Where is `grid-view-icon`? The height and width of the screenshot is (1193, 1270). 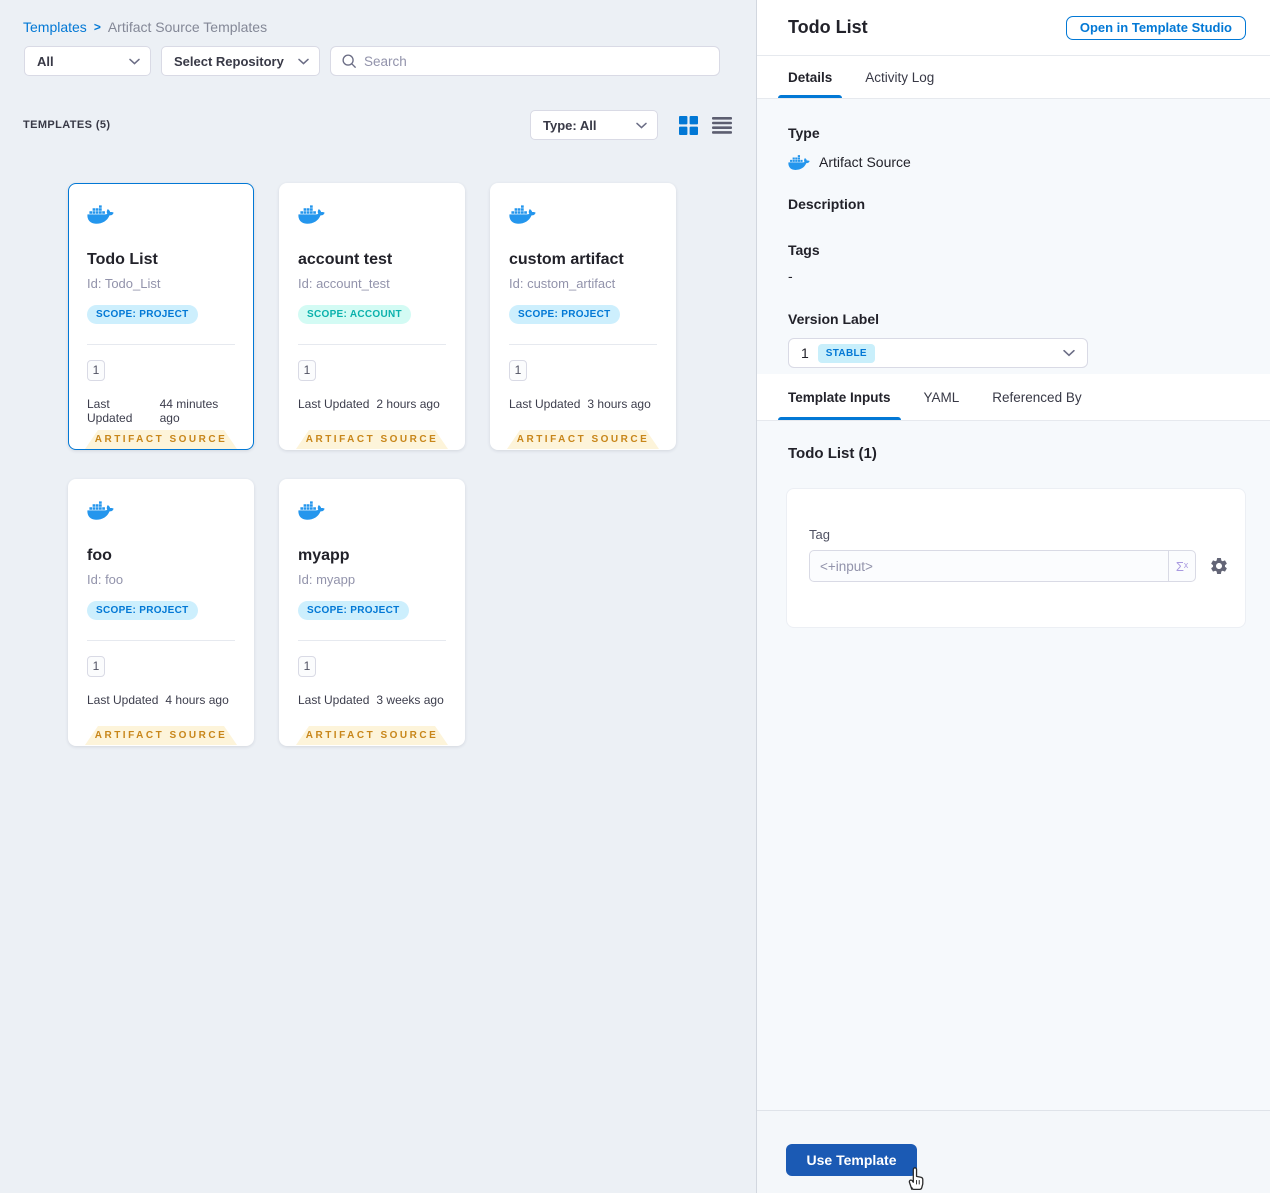 grid-view-icon is located at coordinates (688, 125).